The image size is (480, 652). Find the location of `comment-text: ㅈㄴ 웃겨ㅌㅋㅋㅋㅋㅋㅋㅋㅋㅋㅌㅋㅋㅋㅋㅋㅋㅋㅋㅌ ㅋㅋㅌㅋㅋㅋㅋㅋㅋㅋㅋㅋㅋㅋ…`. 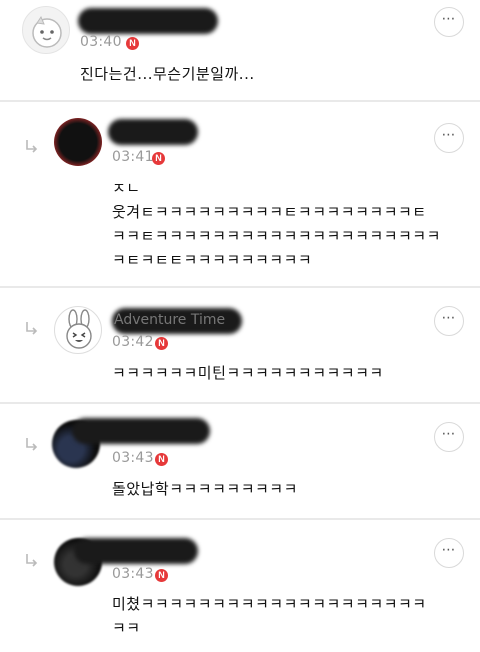

comment-text: ㅈㄴ 웃겨ㅌㅋㅋㅋㅋㅋㅋㅋㅋㅋㅌㅋㅋㅋㅋㅋㅋㅋㅋㅌ ㅋㅋㅌㅋㅋㅋㅋㅋㅋㅋㅋㅋㅋㅋ… is located at coordinates (276, 224).